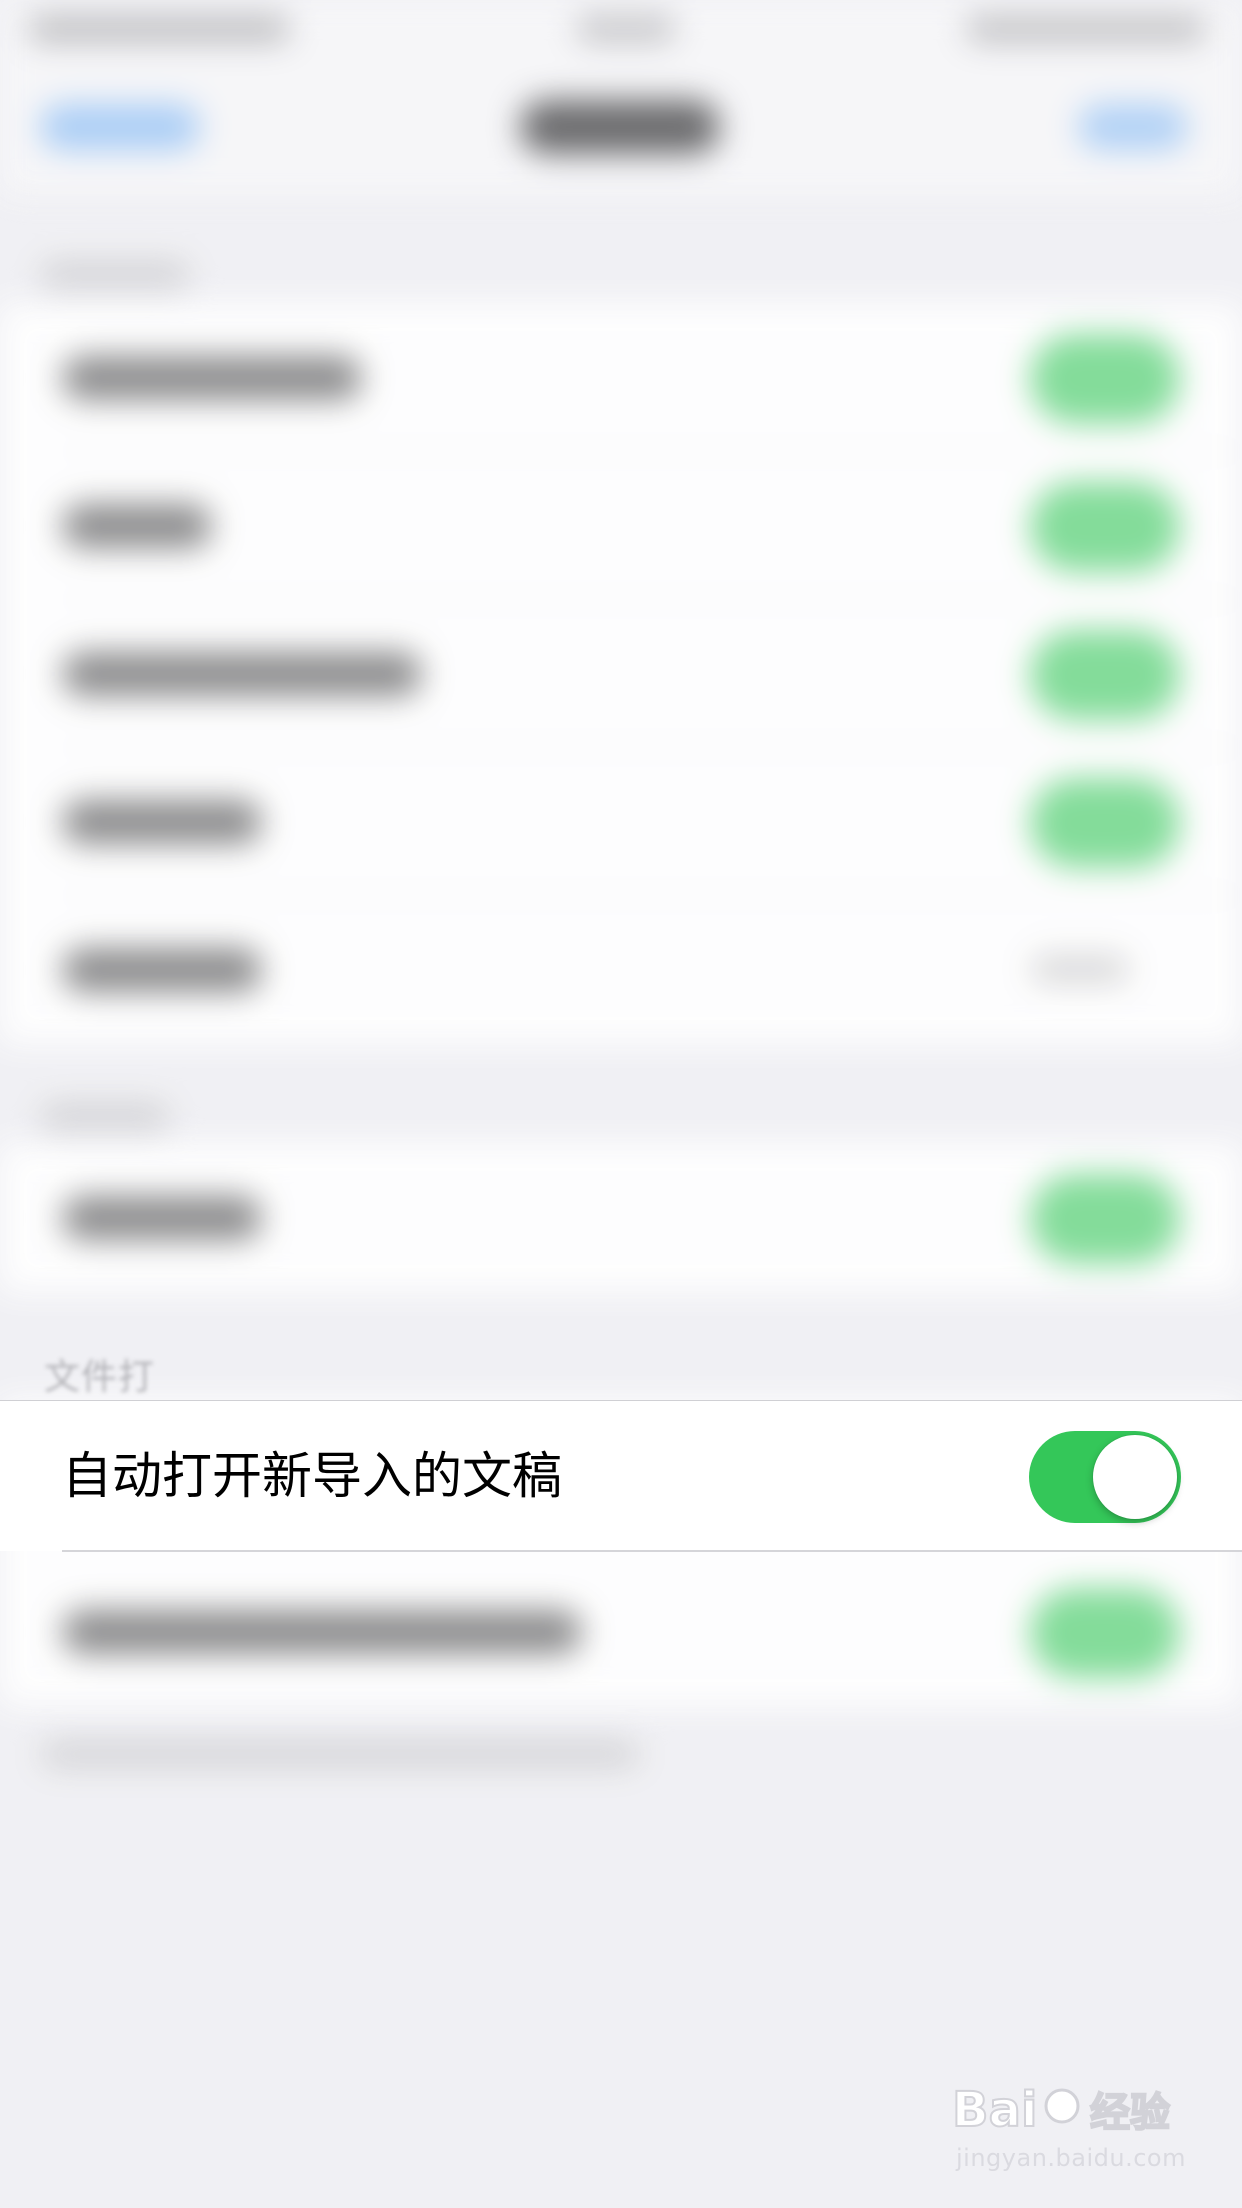 Image resolution: width=1242 pixels, height=2208 pixels. I want to click on section-footnote, so click(340, 1754).